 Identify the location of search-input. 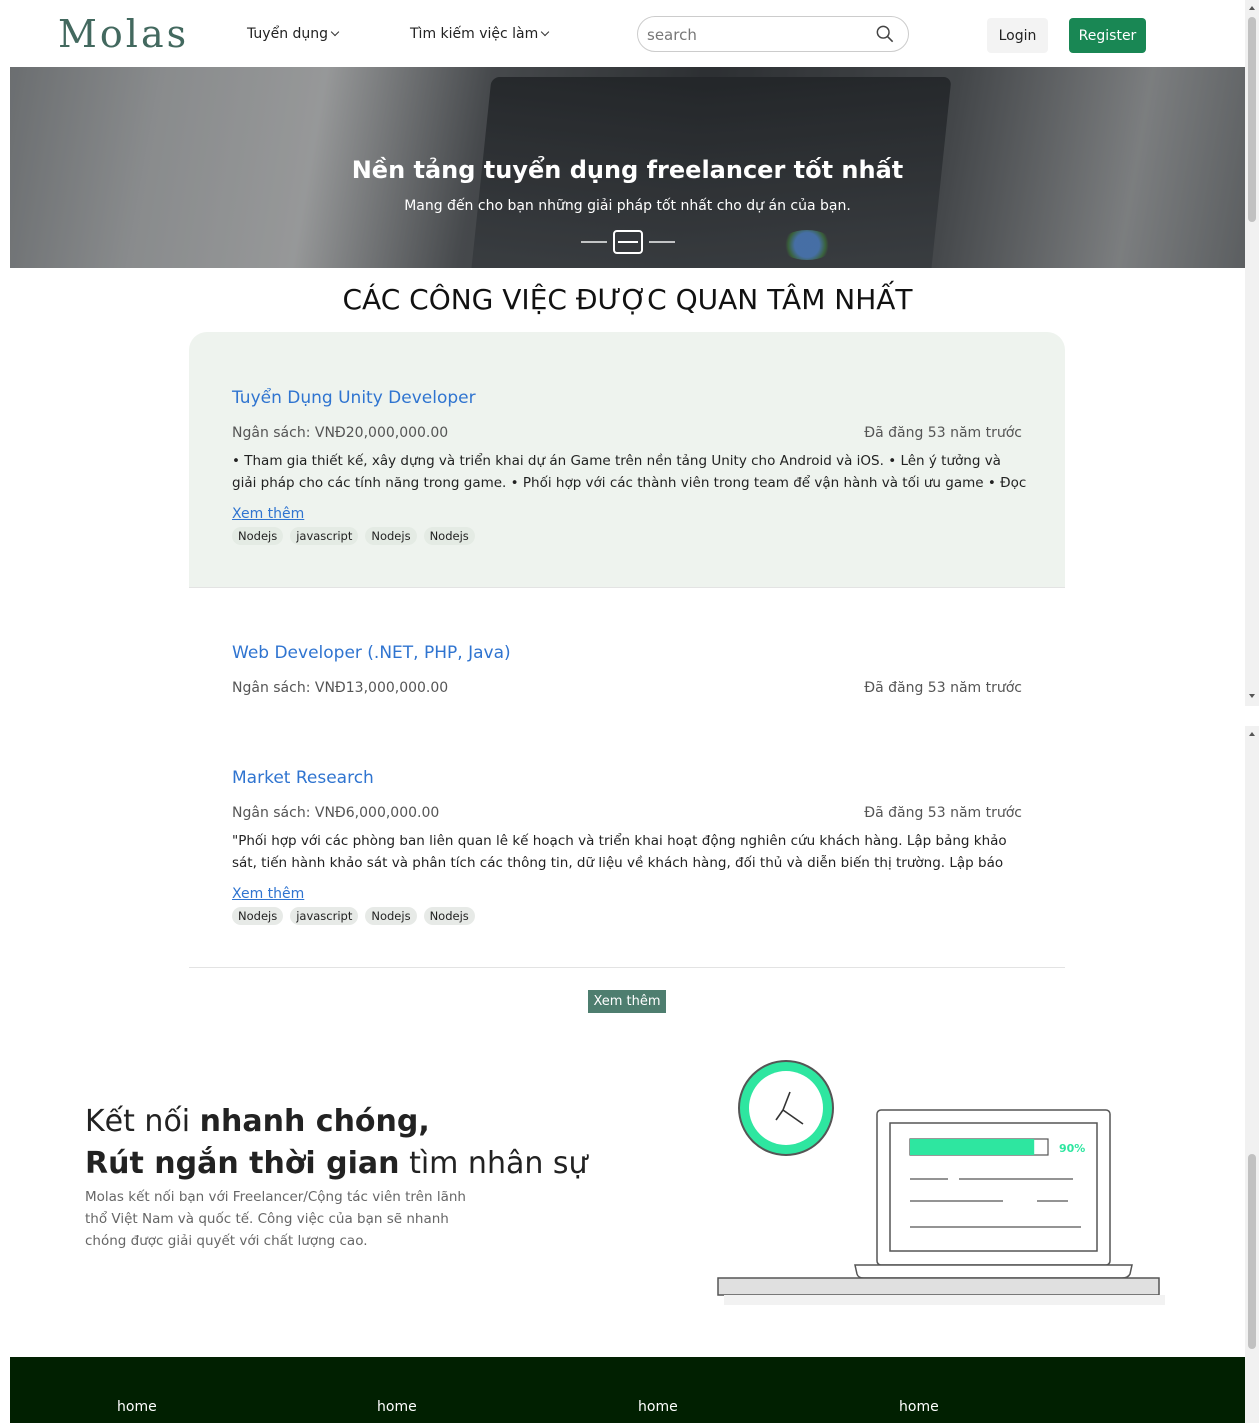
(757, 35).